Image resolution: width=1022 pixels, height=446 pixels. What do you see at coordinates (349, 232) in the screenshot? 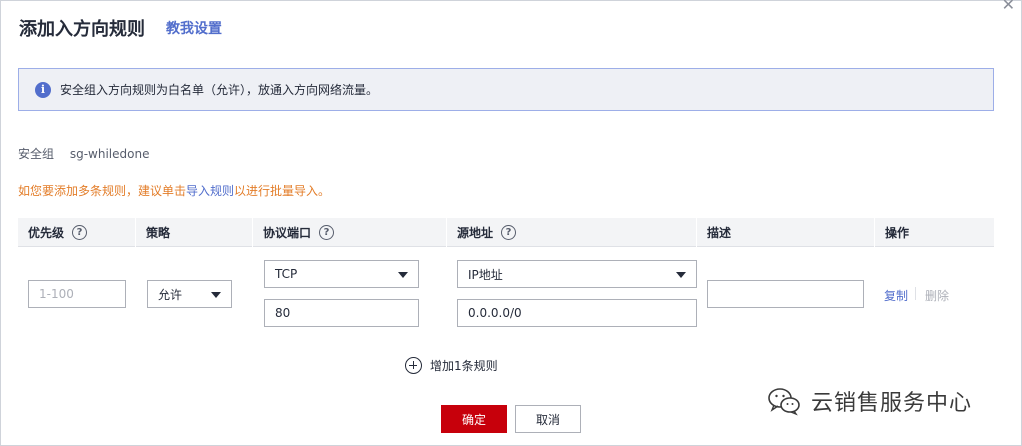
I see `header-protocol-port: 协议端口 ?` at bounding box center [349, 232].